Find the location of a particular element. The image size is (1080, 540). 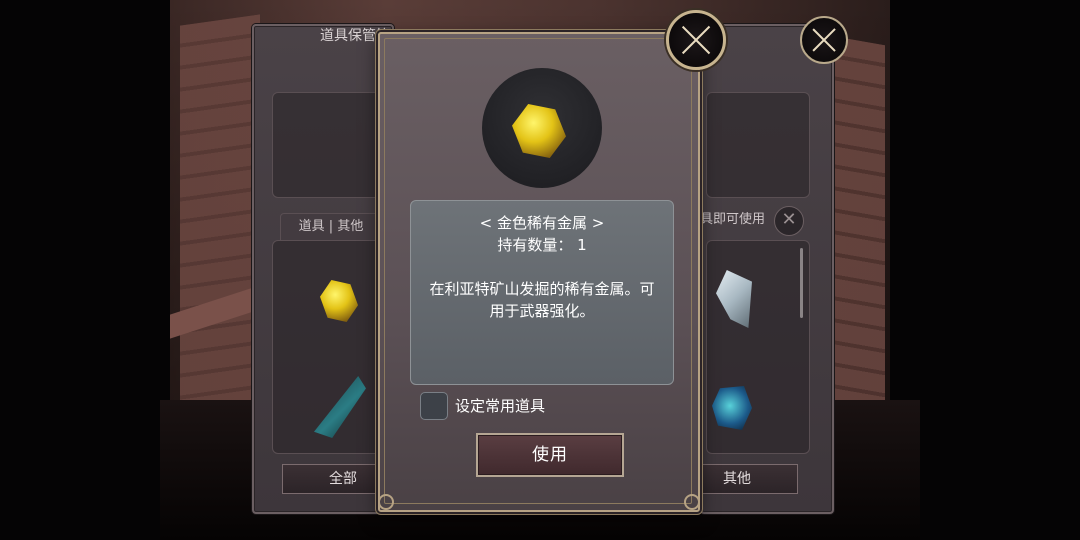

use-button: 使用 is located at coordinates (550, 455).